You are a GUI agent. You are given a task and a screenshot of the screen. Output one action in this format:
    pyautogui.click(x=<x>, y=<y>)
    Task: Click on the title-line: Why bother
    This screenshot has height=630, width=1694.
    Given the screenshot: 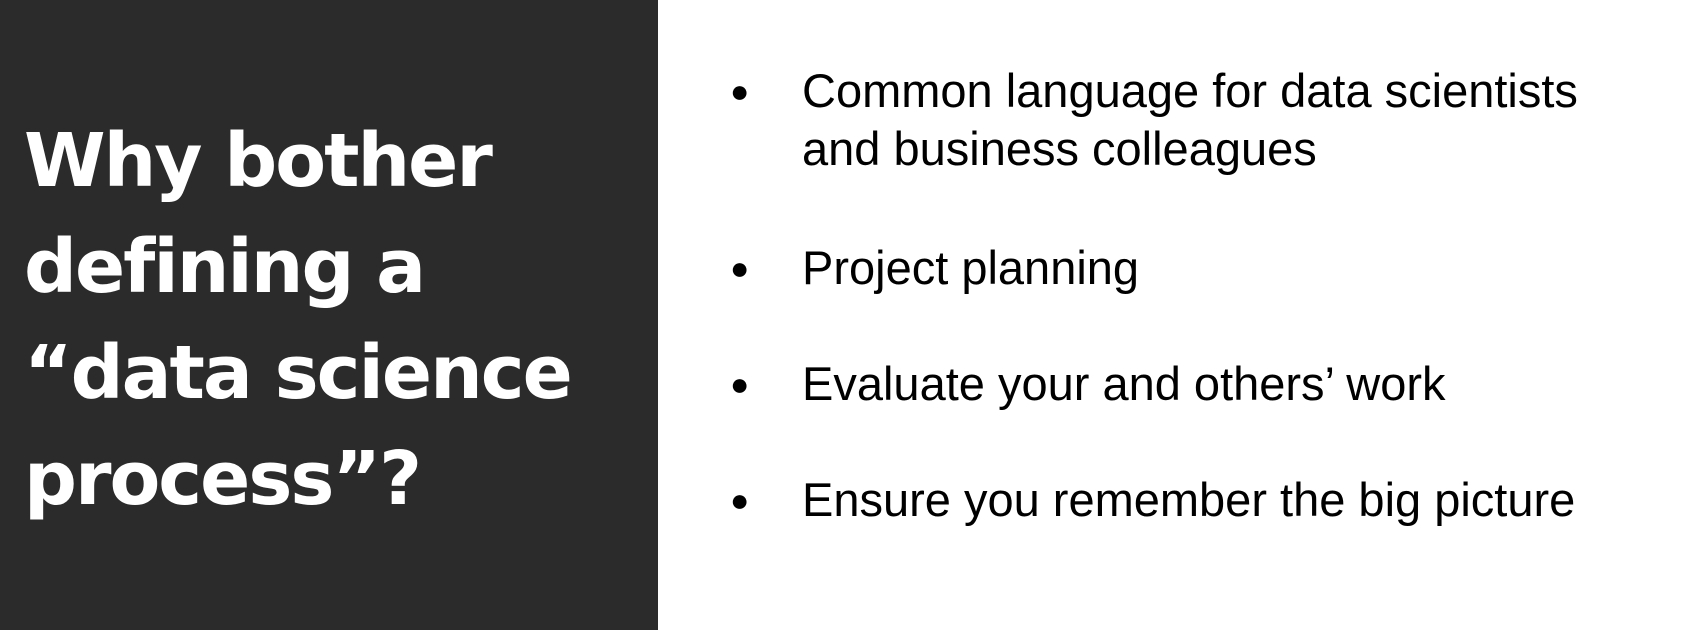 What is the action you would take?
    pyautogui.click(x=258, y=161)
    